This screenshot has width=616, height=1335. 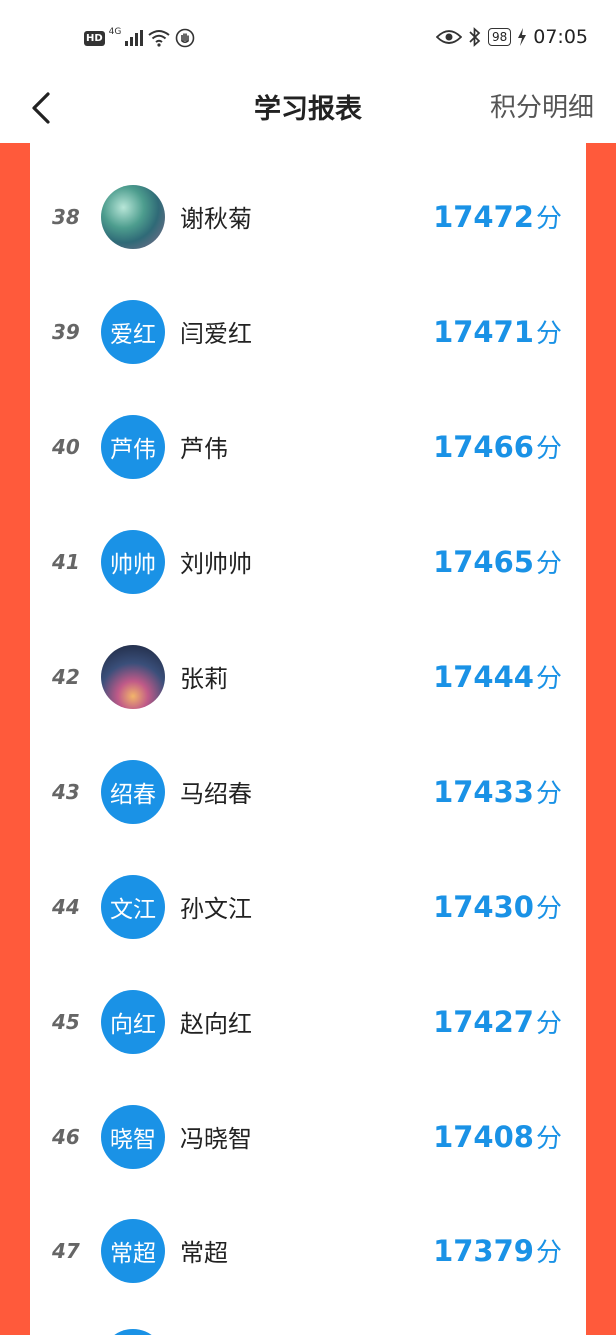 What do you see at coordinates (133, 906) in the screenshot?
I see `avatar: 文江` at bounding box center [133, 906].